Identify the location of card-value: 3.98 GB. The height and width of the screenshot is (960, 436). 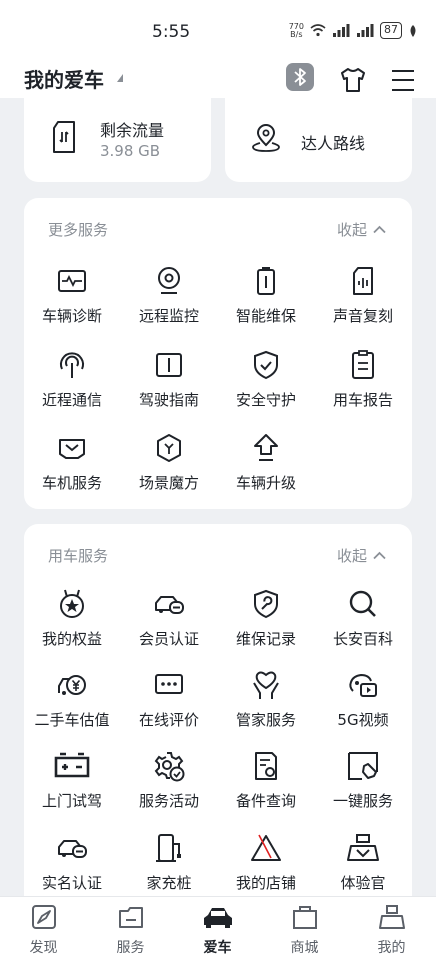
(130, 151).